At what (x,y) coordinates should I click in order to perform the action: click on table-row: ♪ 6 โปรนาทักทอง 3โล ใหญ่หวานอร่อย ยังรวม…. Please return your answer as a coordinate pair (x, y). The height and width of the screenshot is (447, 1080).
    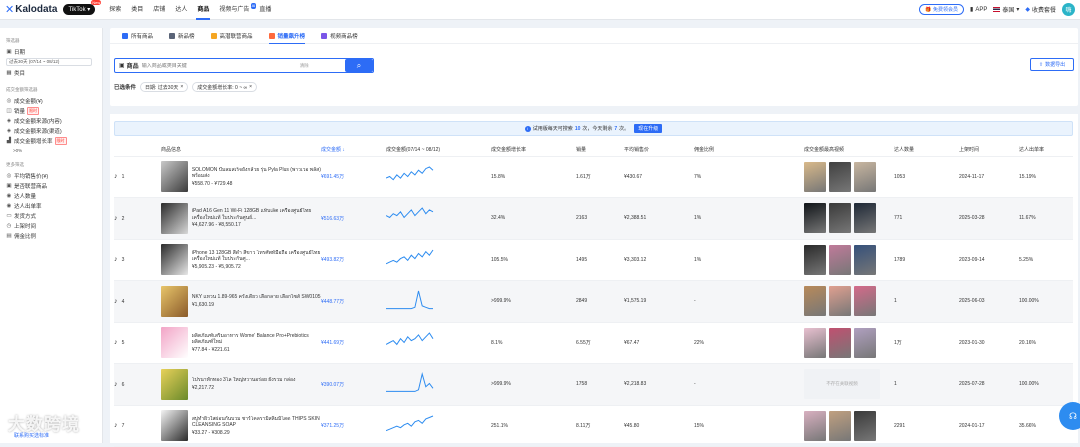
    Looking at the image, I should click on (593, 384).